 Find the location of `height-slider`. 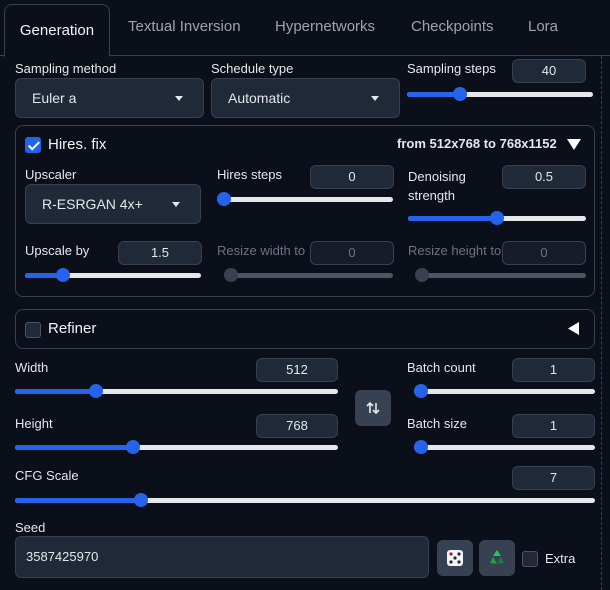

height-slider is located at coordinates (176, 447).